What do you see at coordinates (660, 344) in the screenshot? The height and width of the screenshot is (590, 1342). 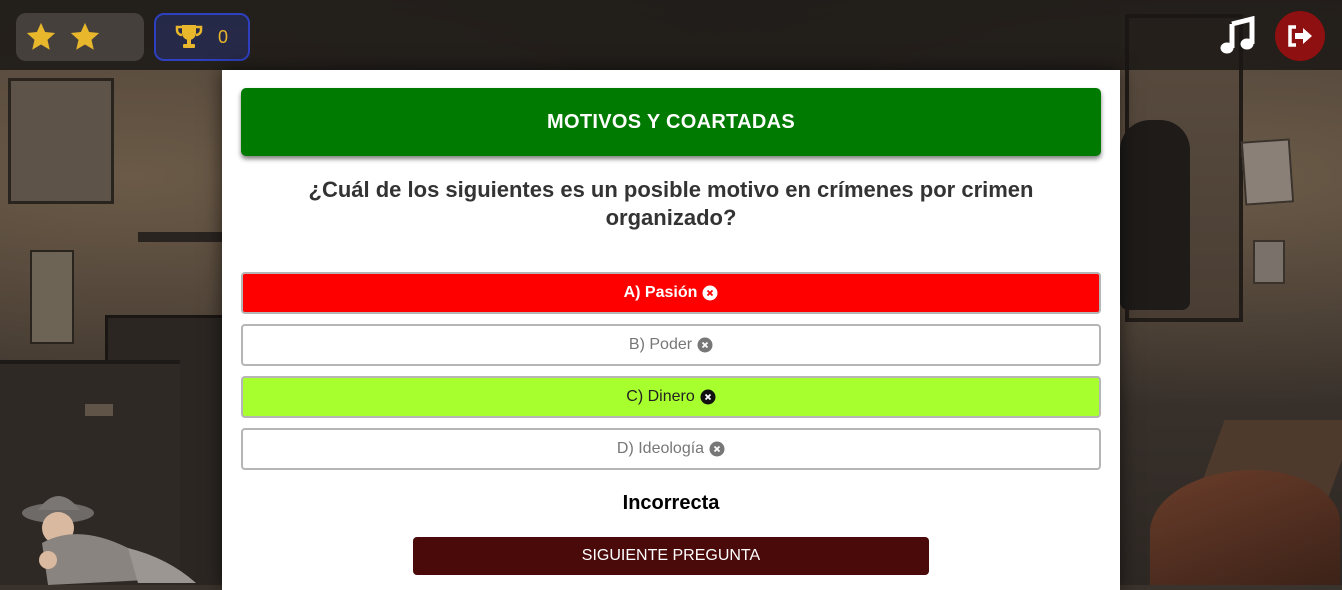 I see `option-label: B) Poder` at bounding box center [660, 344].